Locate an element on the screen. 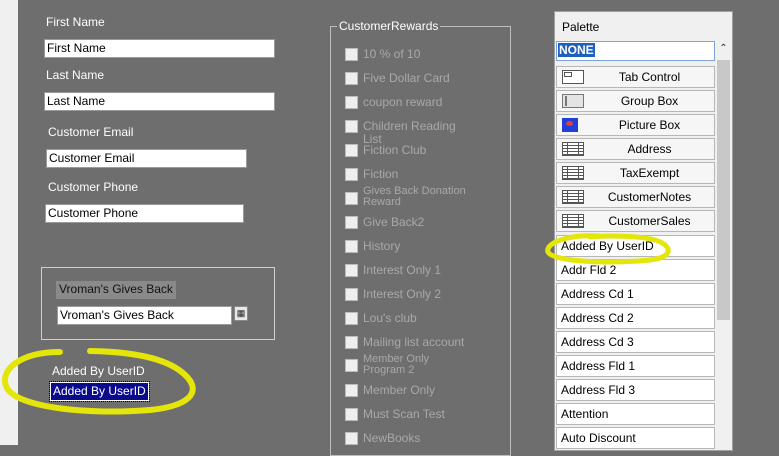 The height and width of the screenshot is (456, 779). gives-back-title: Vroman's Gives Back is located at coordinates (116, 290).